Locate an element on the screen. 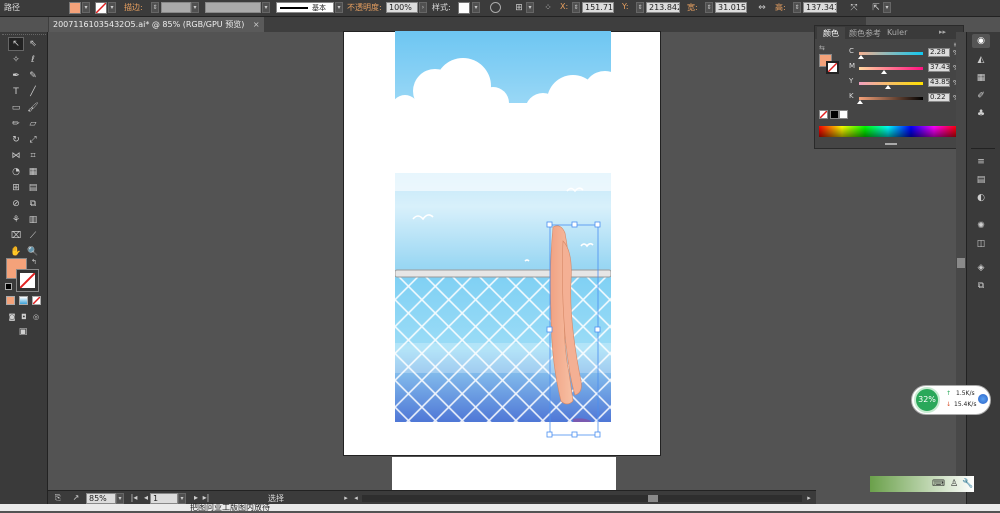  draw-normal-icon: ◙ is located at coordinates (12, 317).